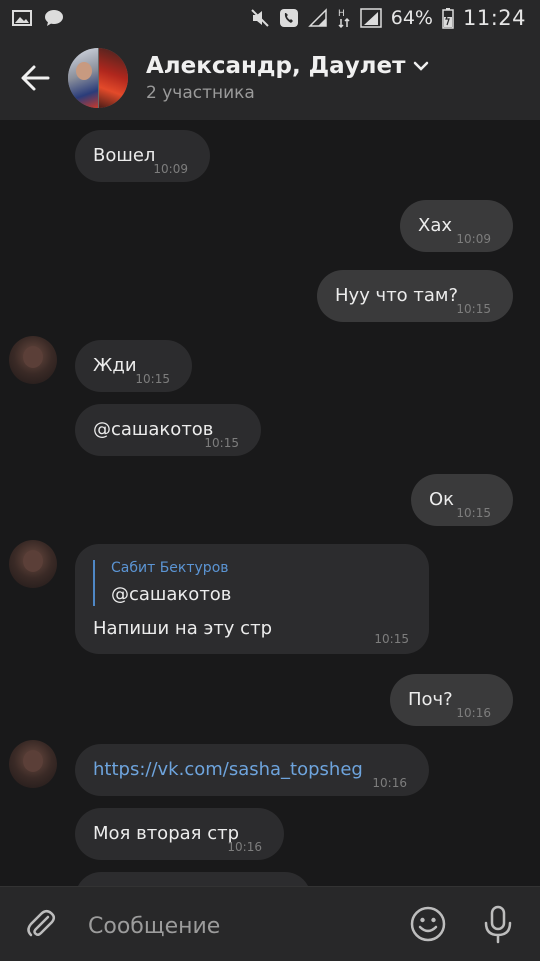 The image size is (540, 961). Describe the element at coordinates (430, 699) in the screenshot. I see `message-text: Поч?` at that location.